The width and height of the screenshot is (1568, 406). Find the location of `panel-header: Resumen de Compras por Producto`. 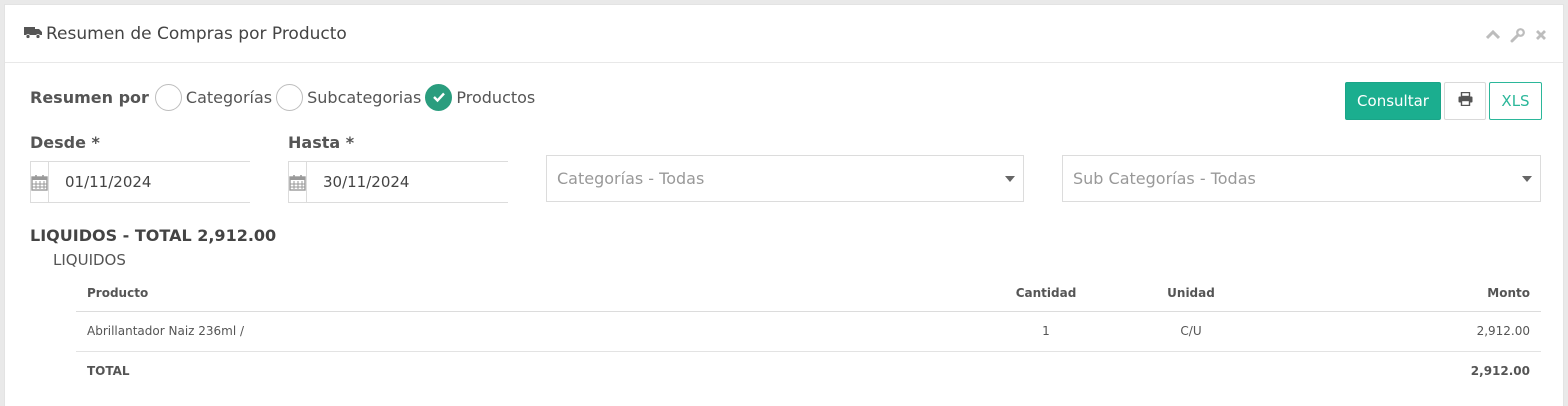

panel-header: Resumen de Compras por Producto is located at coordinates (784, 34).